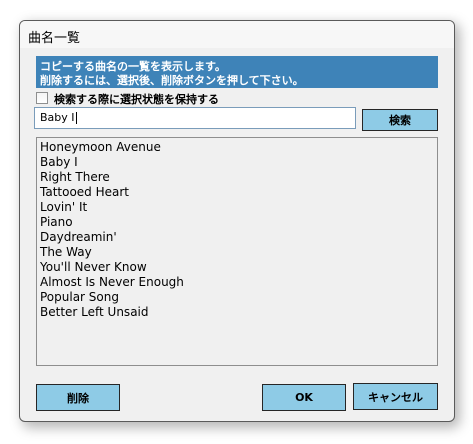 The height and width of the screenshot is (444, 473). I want to click on search-button: 検索, so click(400, 120).